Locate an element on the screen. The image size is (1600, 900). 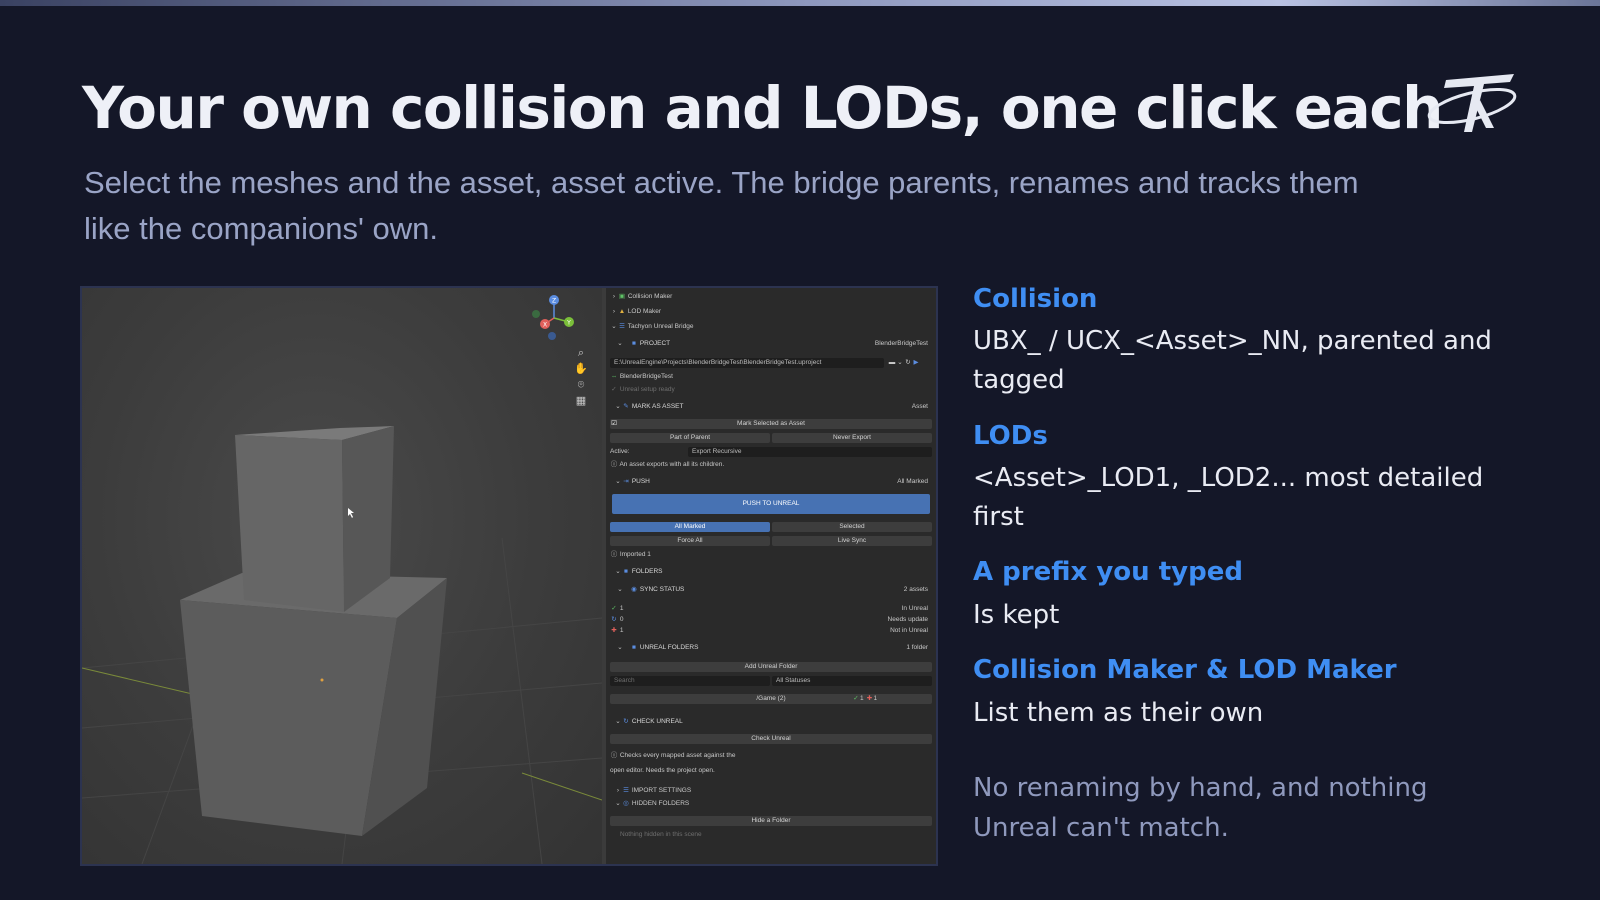
status-in-unreal: ✓ 1 In Unreal is located at coordinates (769, 608).